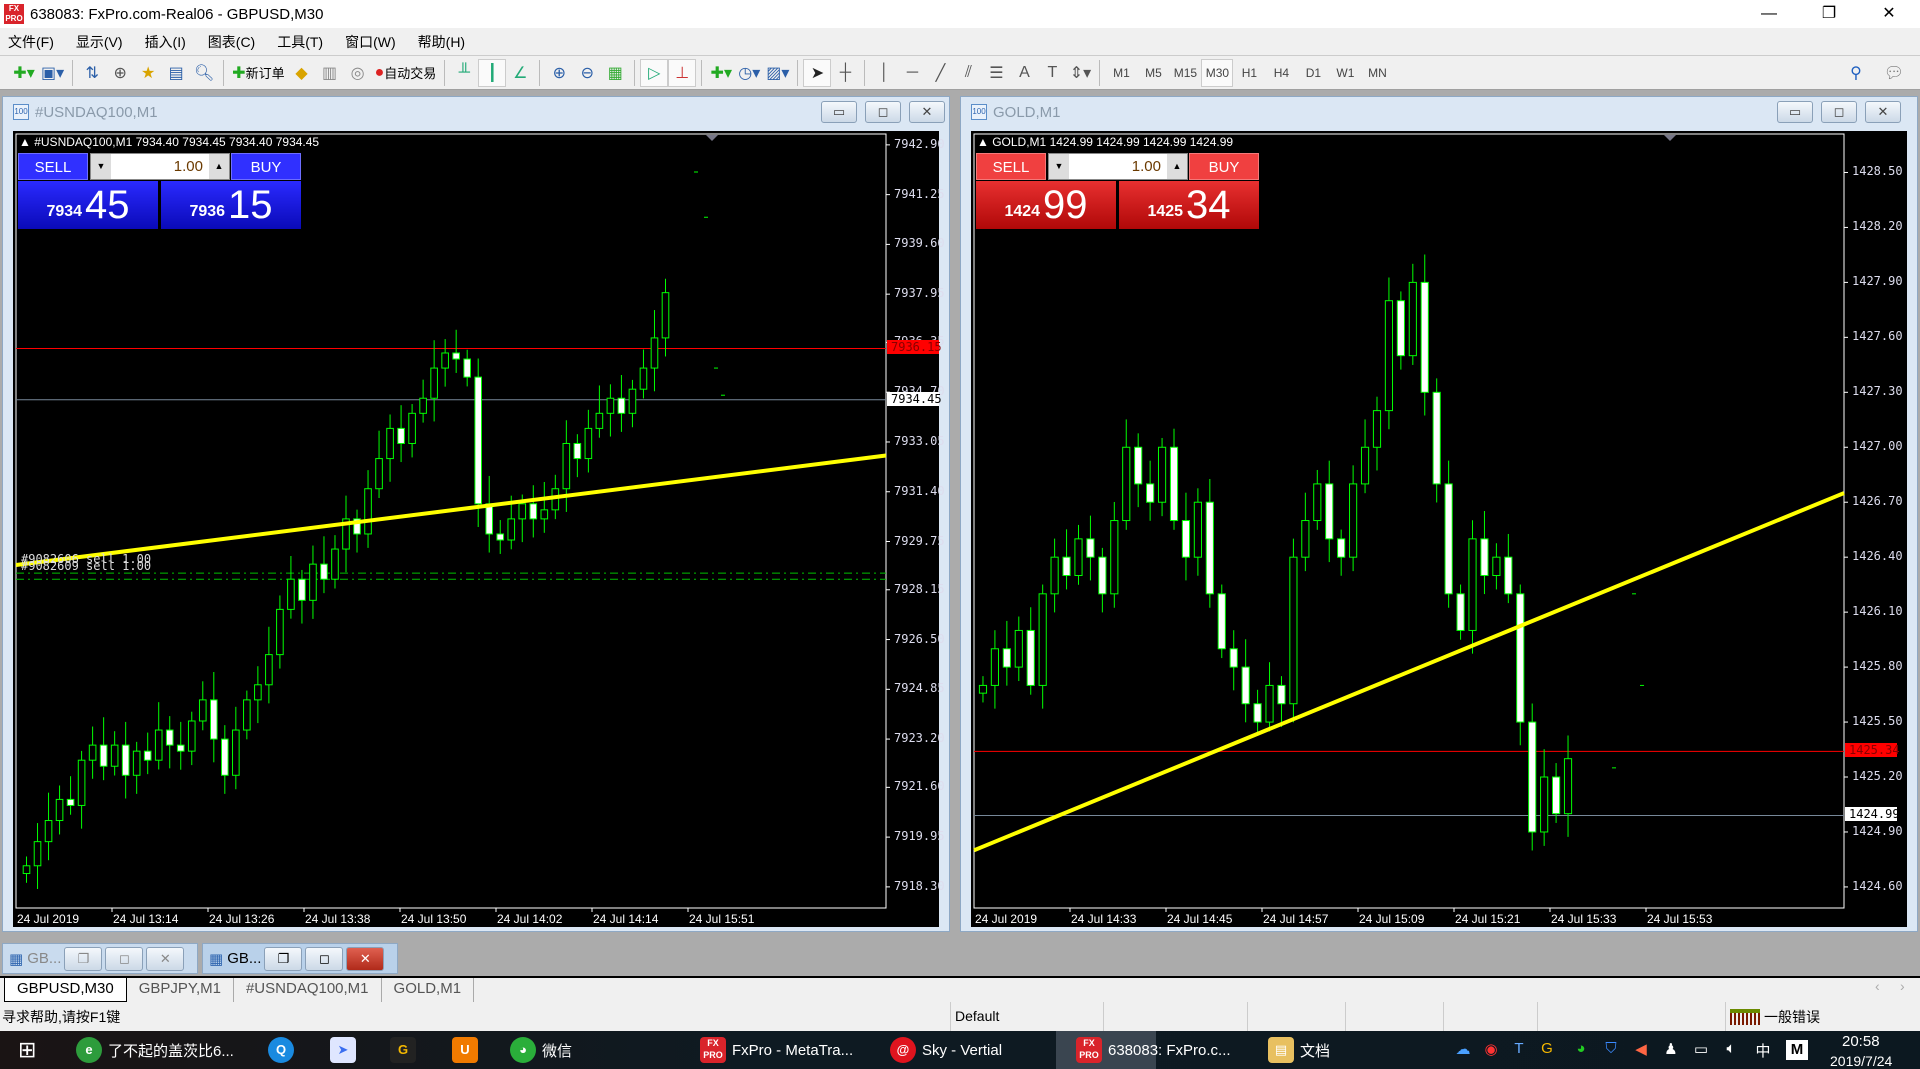 The height and width of the screenshot is (1069, 1920). What do you see at coordinates (1894, 73) in the screenshot?
I see `chat-icon: 💬︎` at bounding box center [1894, 73].